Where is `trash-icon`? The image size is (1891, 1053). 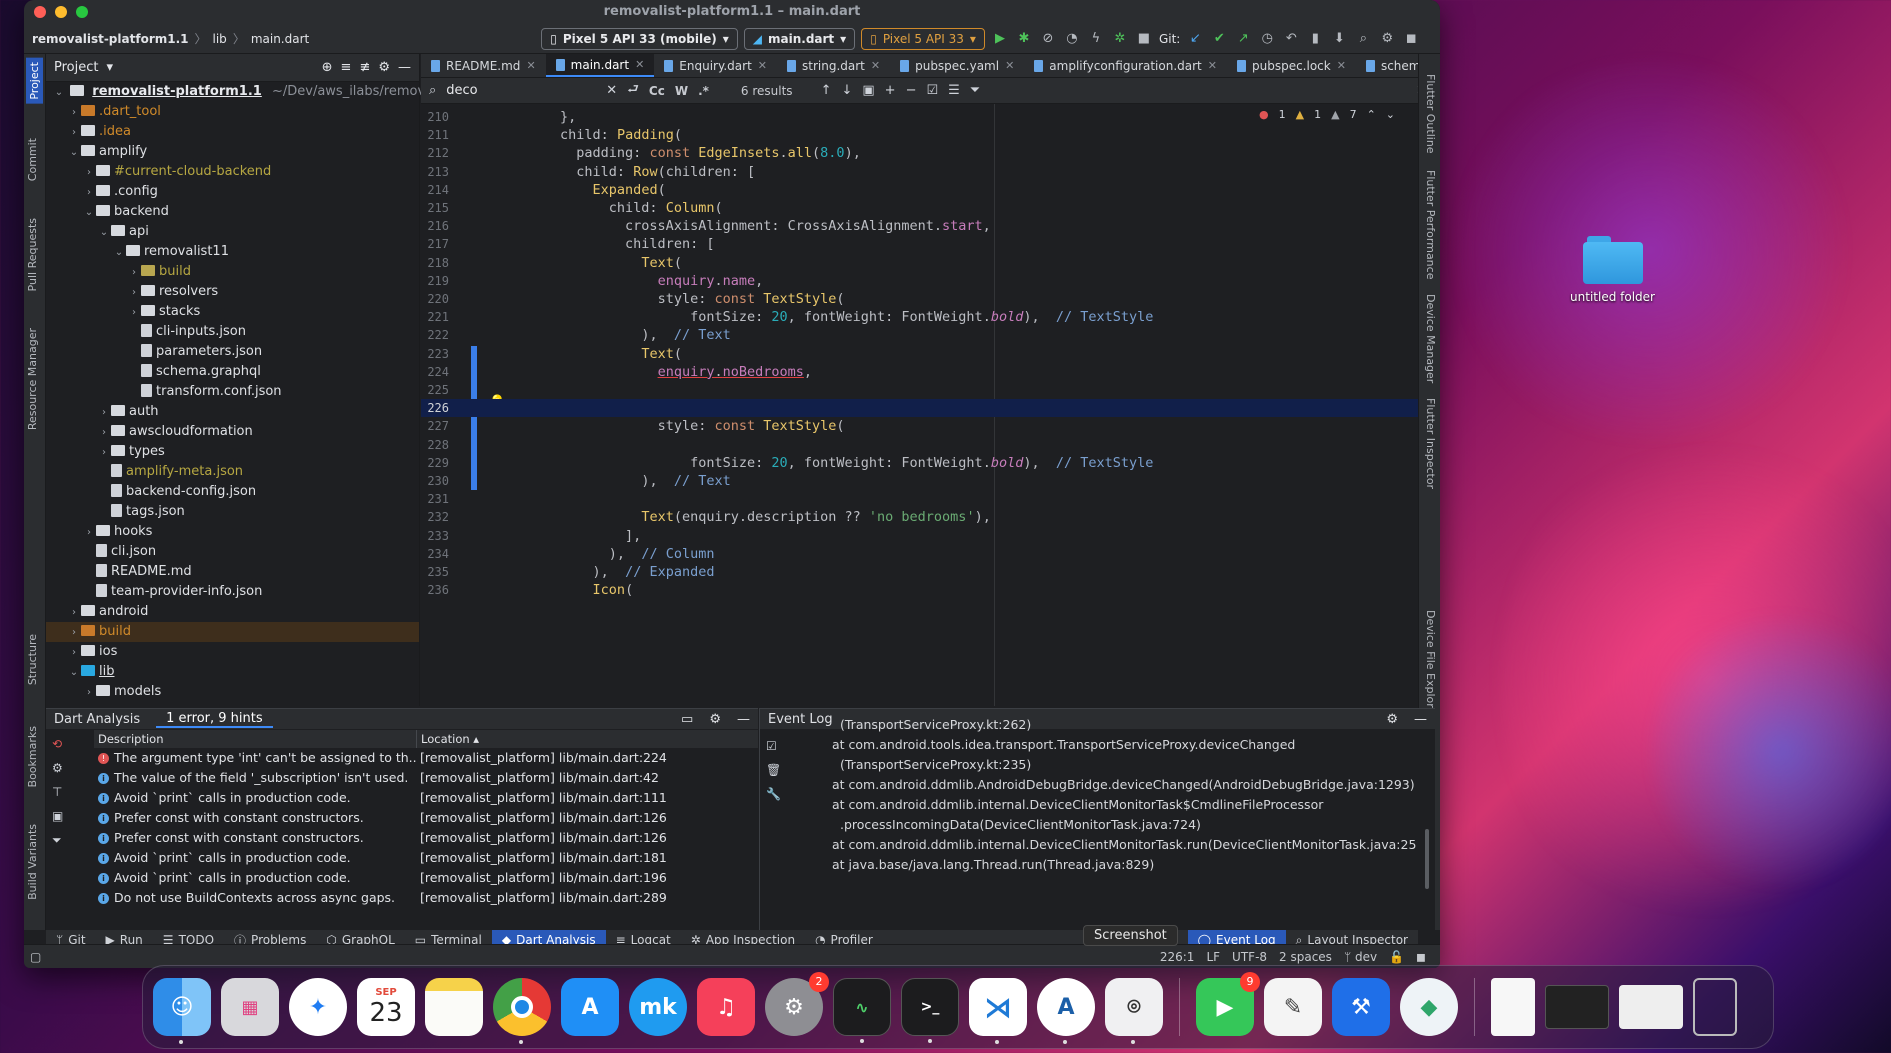 trash-icon is located at coordinates (1715, 1007).